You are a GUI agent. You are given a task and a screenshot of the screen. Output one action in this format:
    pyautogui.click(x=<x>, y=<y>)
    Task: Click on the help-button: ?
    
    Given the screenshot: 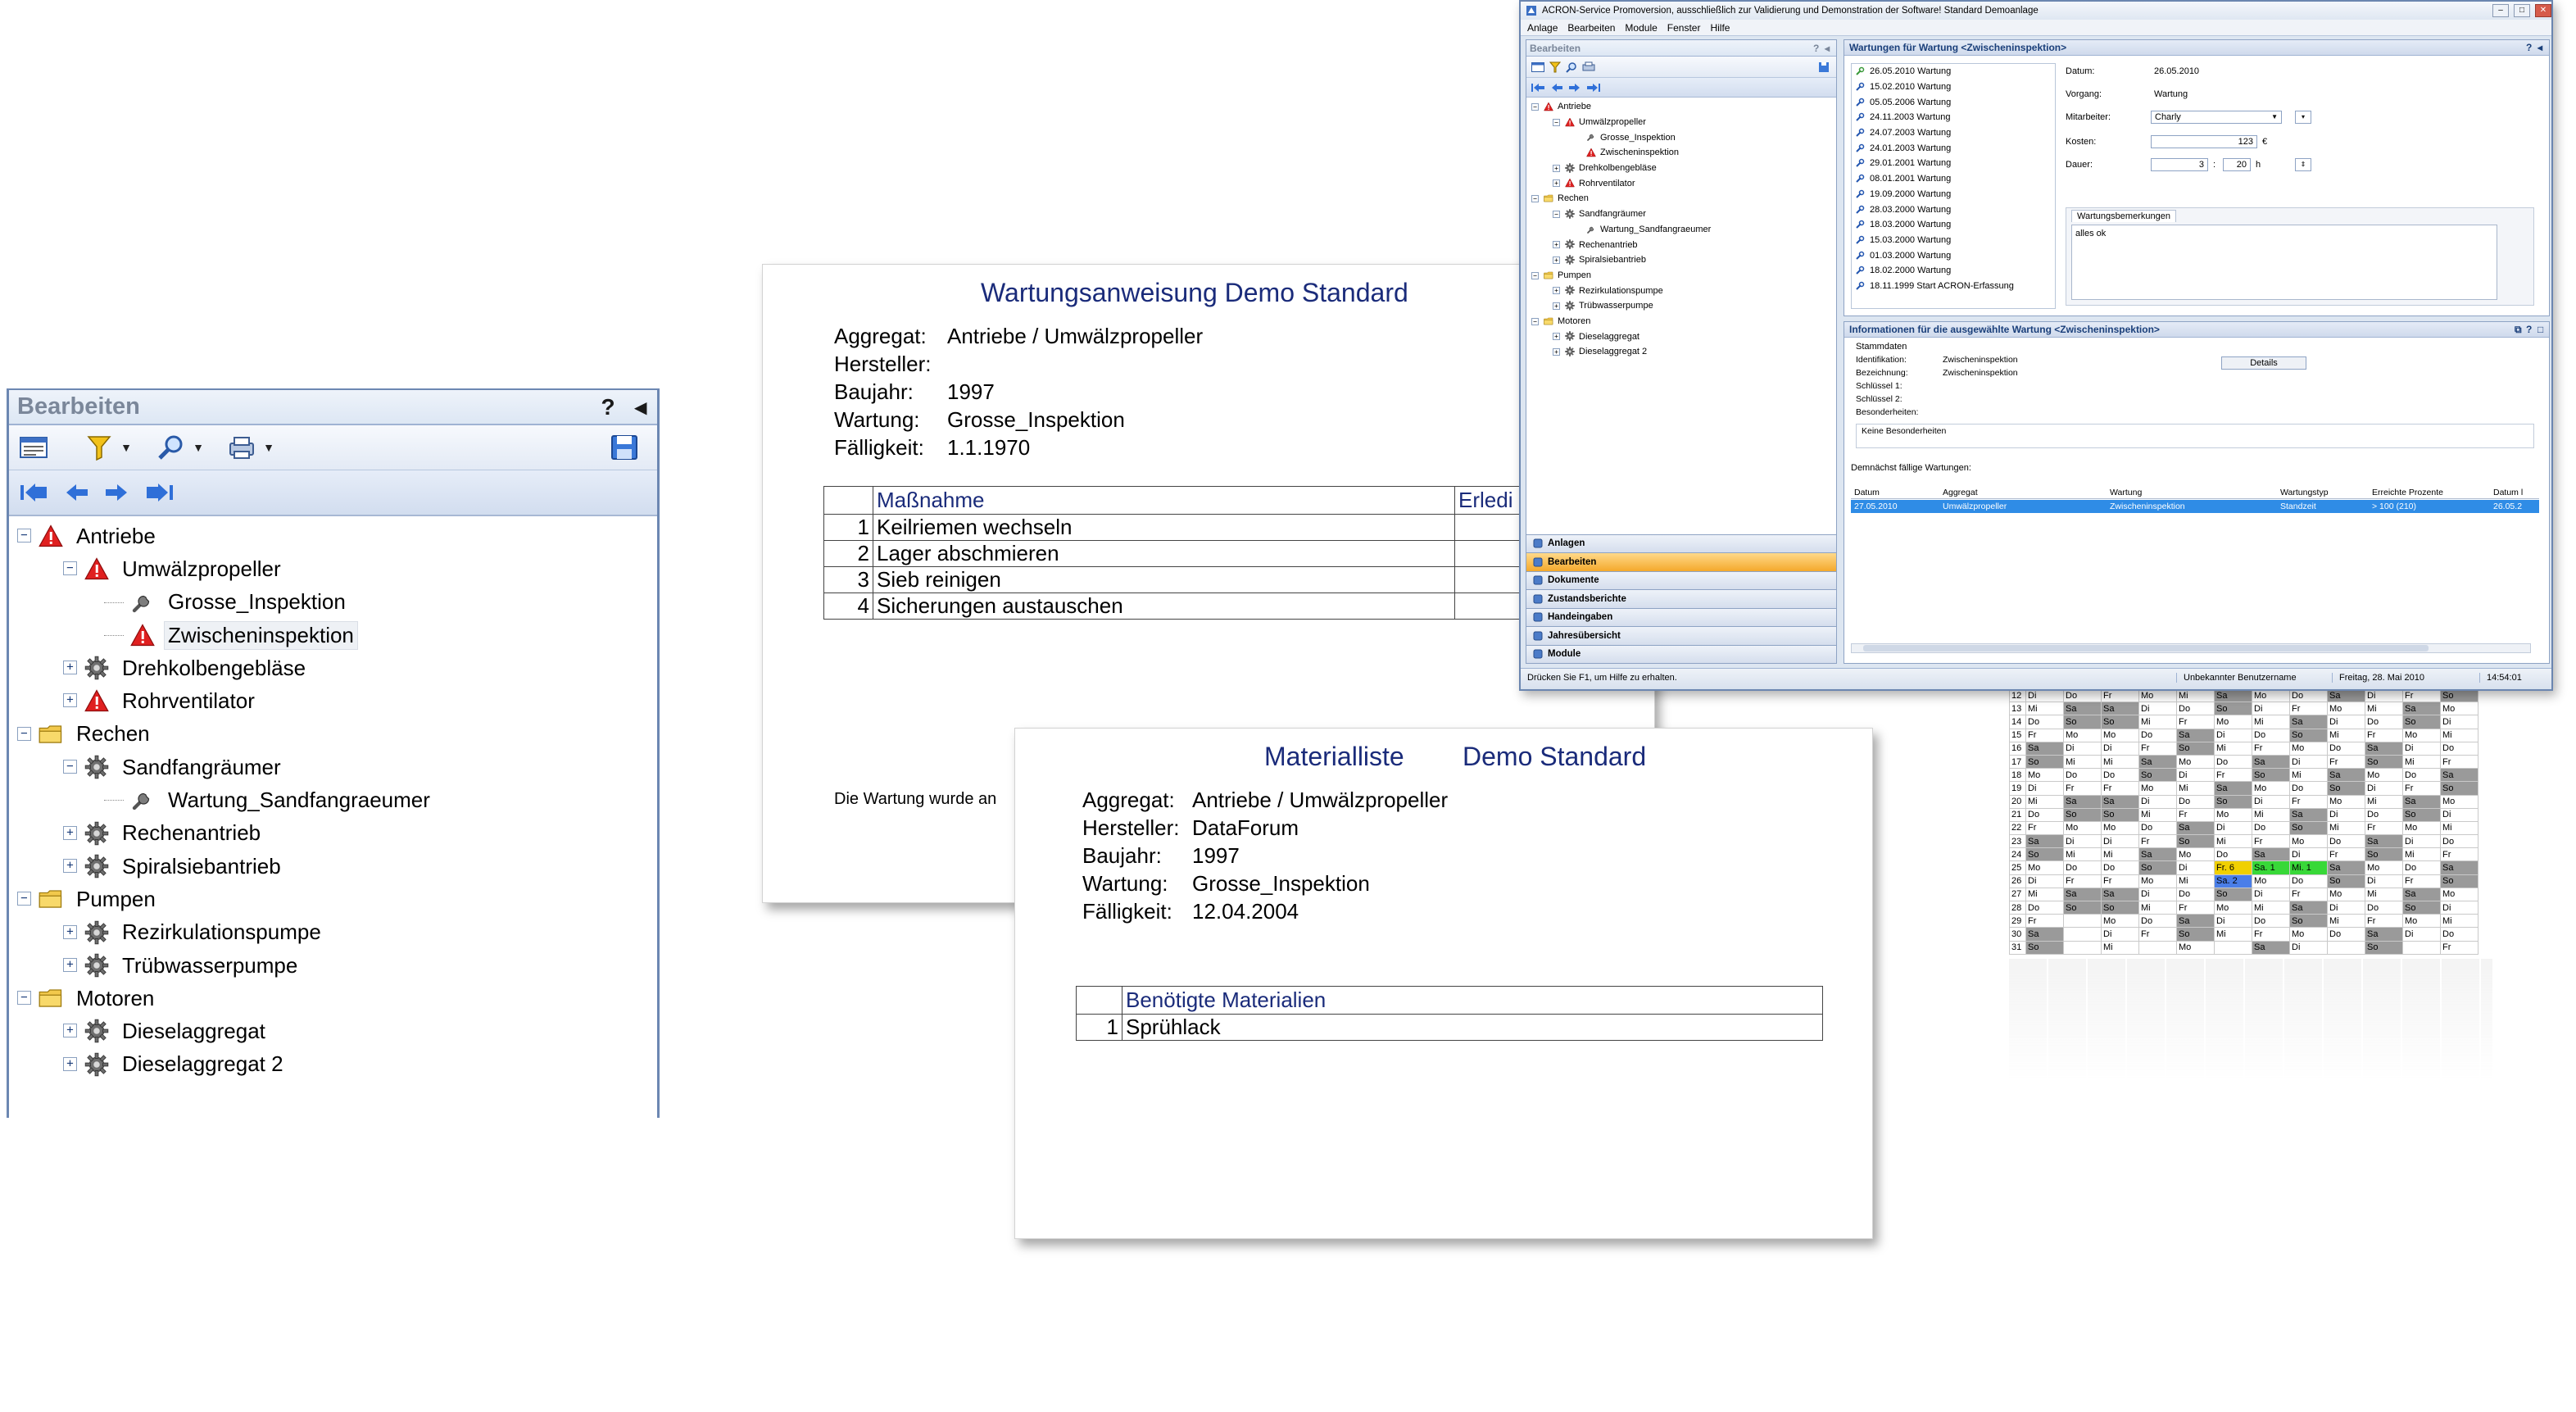 What is the action you would take?
    pyautogui.click(x=608, y=407)
    